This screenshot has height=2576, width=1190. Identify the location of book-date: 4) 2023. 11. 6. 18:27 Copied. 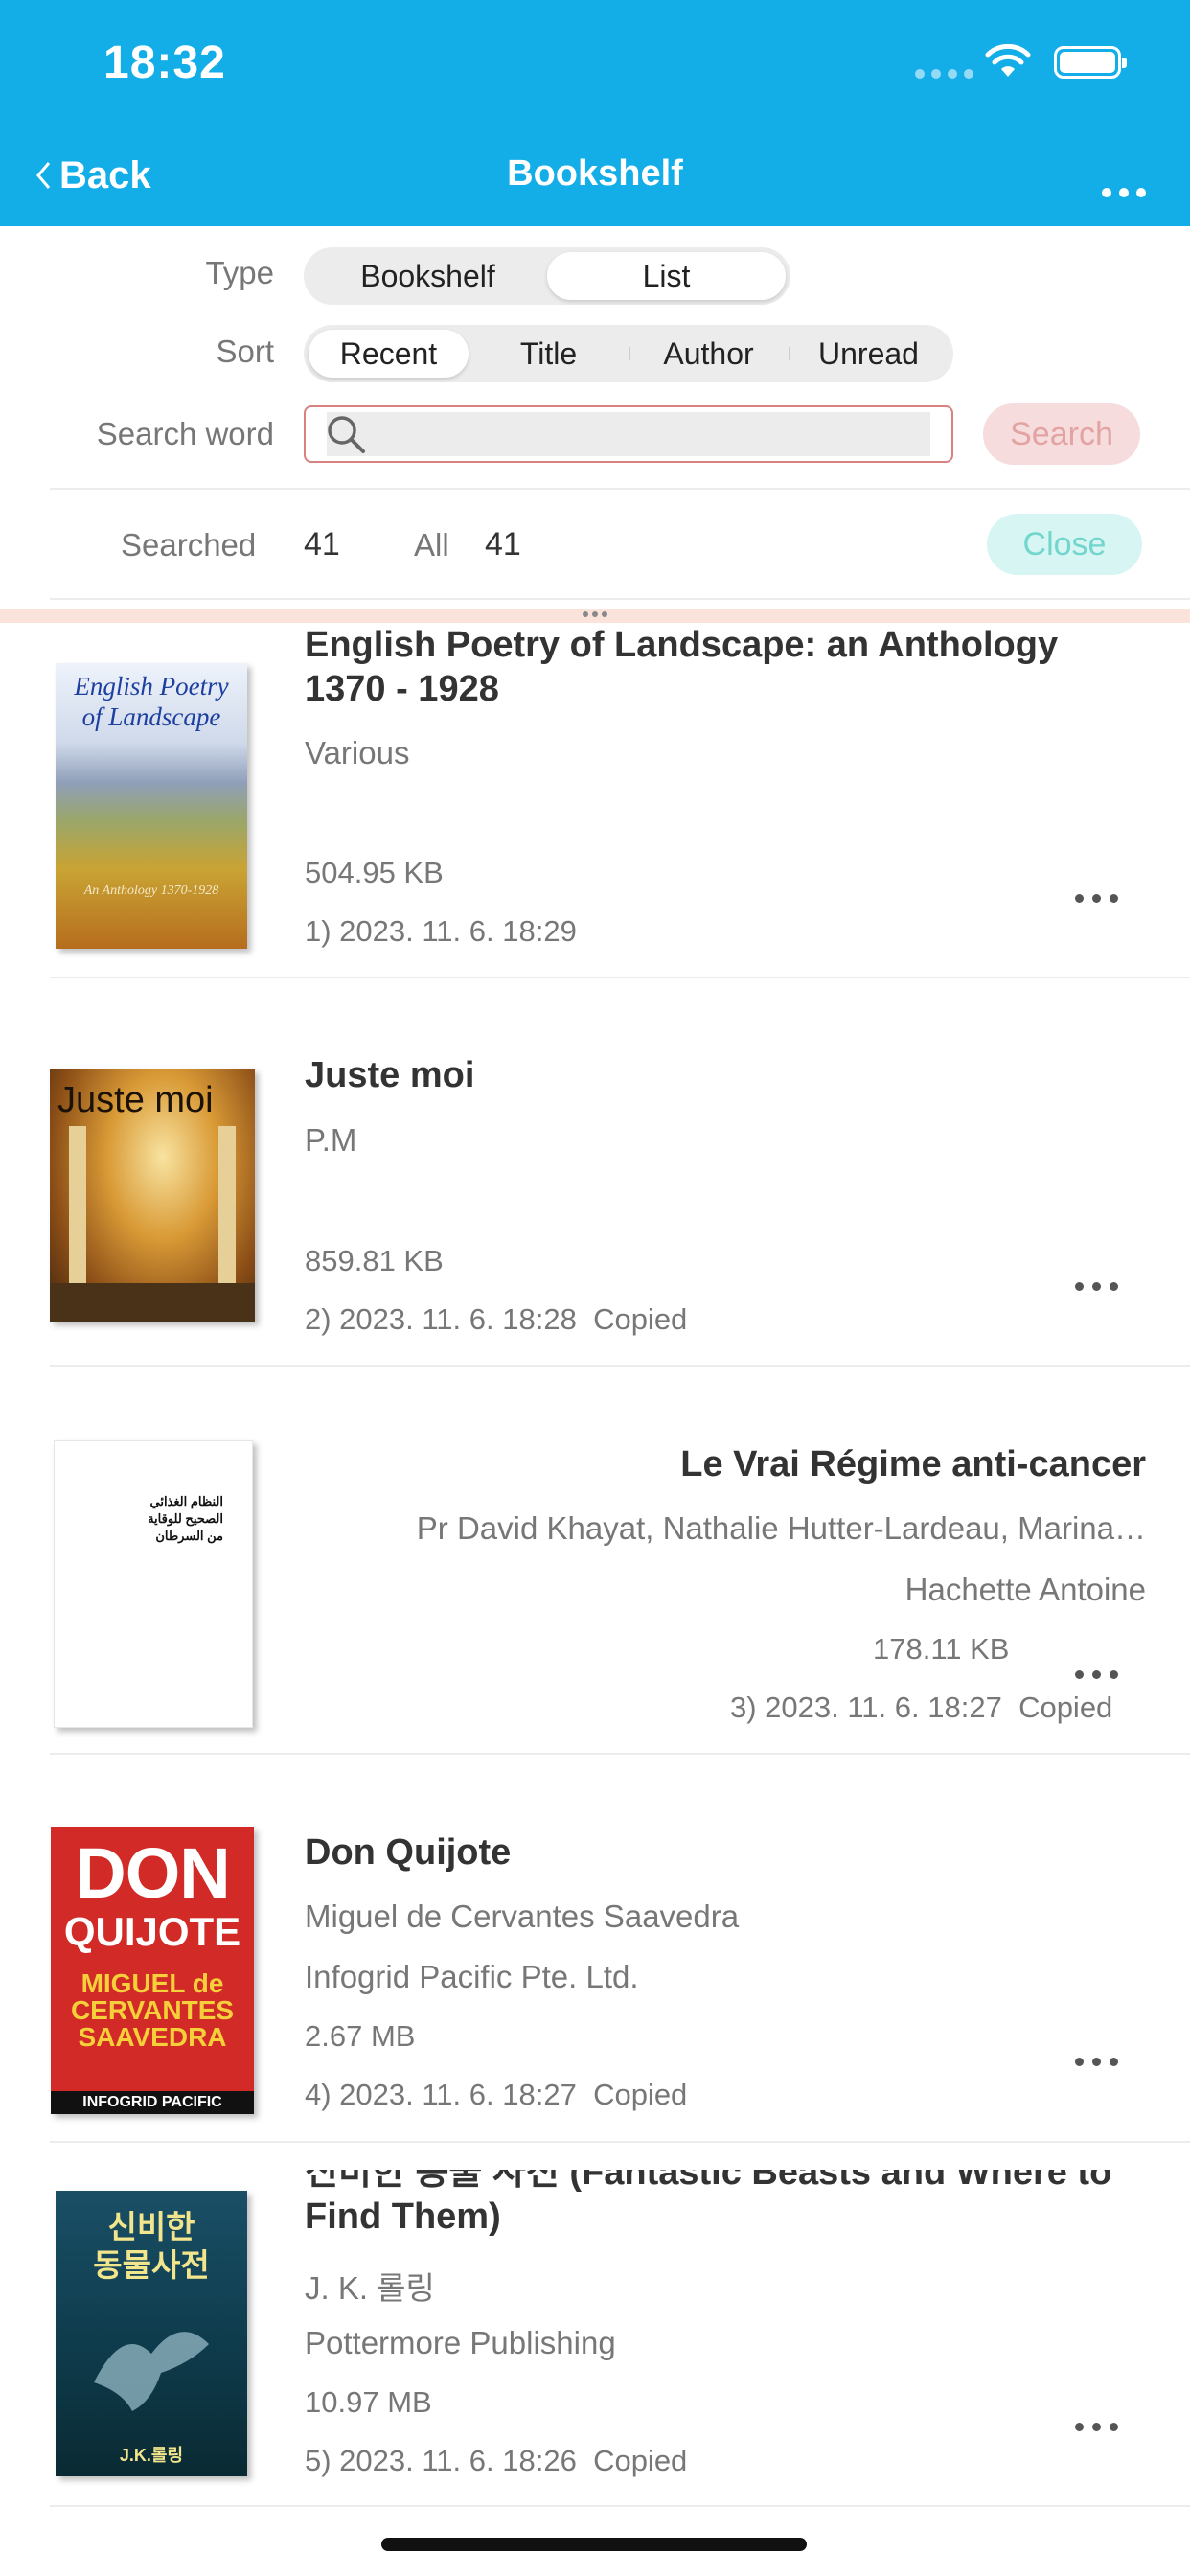
(497, 2094).